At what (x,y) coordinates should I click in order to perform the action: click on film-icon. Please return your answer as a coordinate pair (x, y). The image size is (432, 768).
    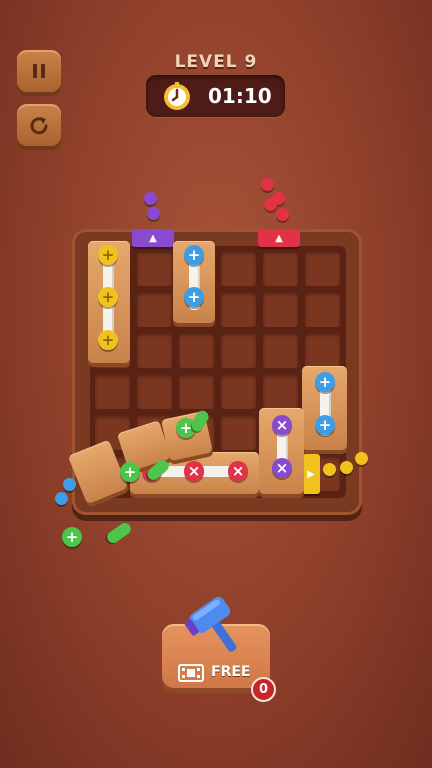
    Looking at the image, I should click on (191, 673).